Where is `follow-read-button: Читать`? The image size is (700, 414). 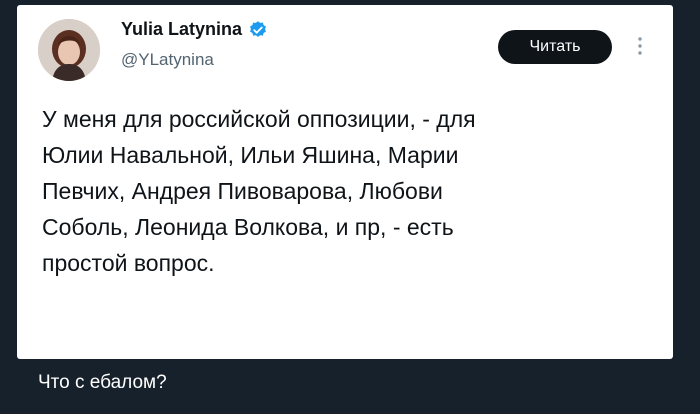 follow-read-button: Читать is located at coordinates (555, 47).